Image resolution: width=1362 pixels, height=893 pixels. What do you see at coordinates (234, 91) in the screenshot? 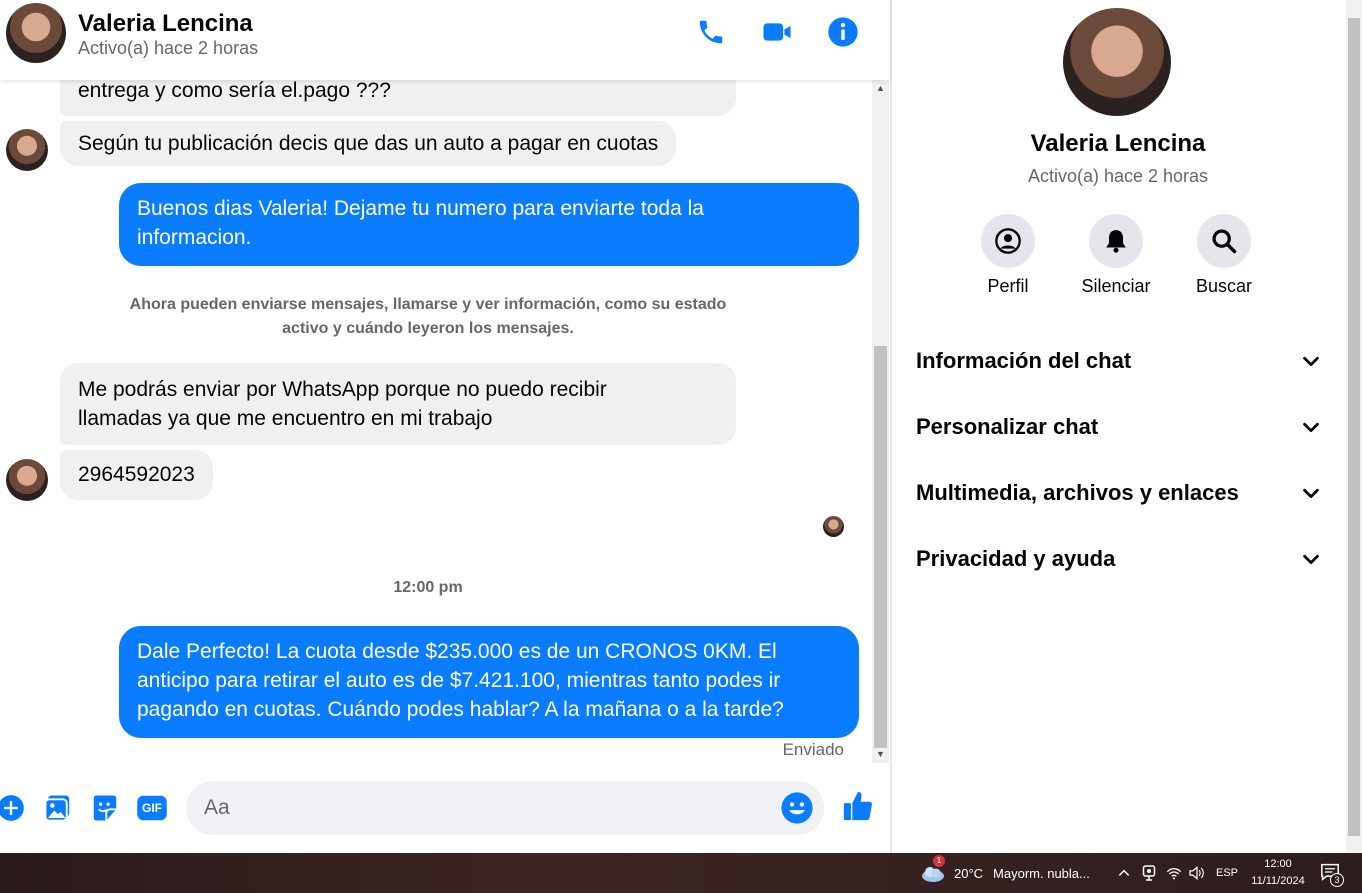
I see `message-text: entrega y como sería el.pago ???` at bounding box center [234, 91].